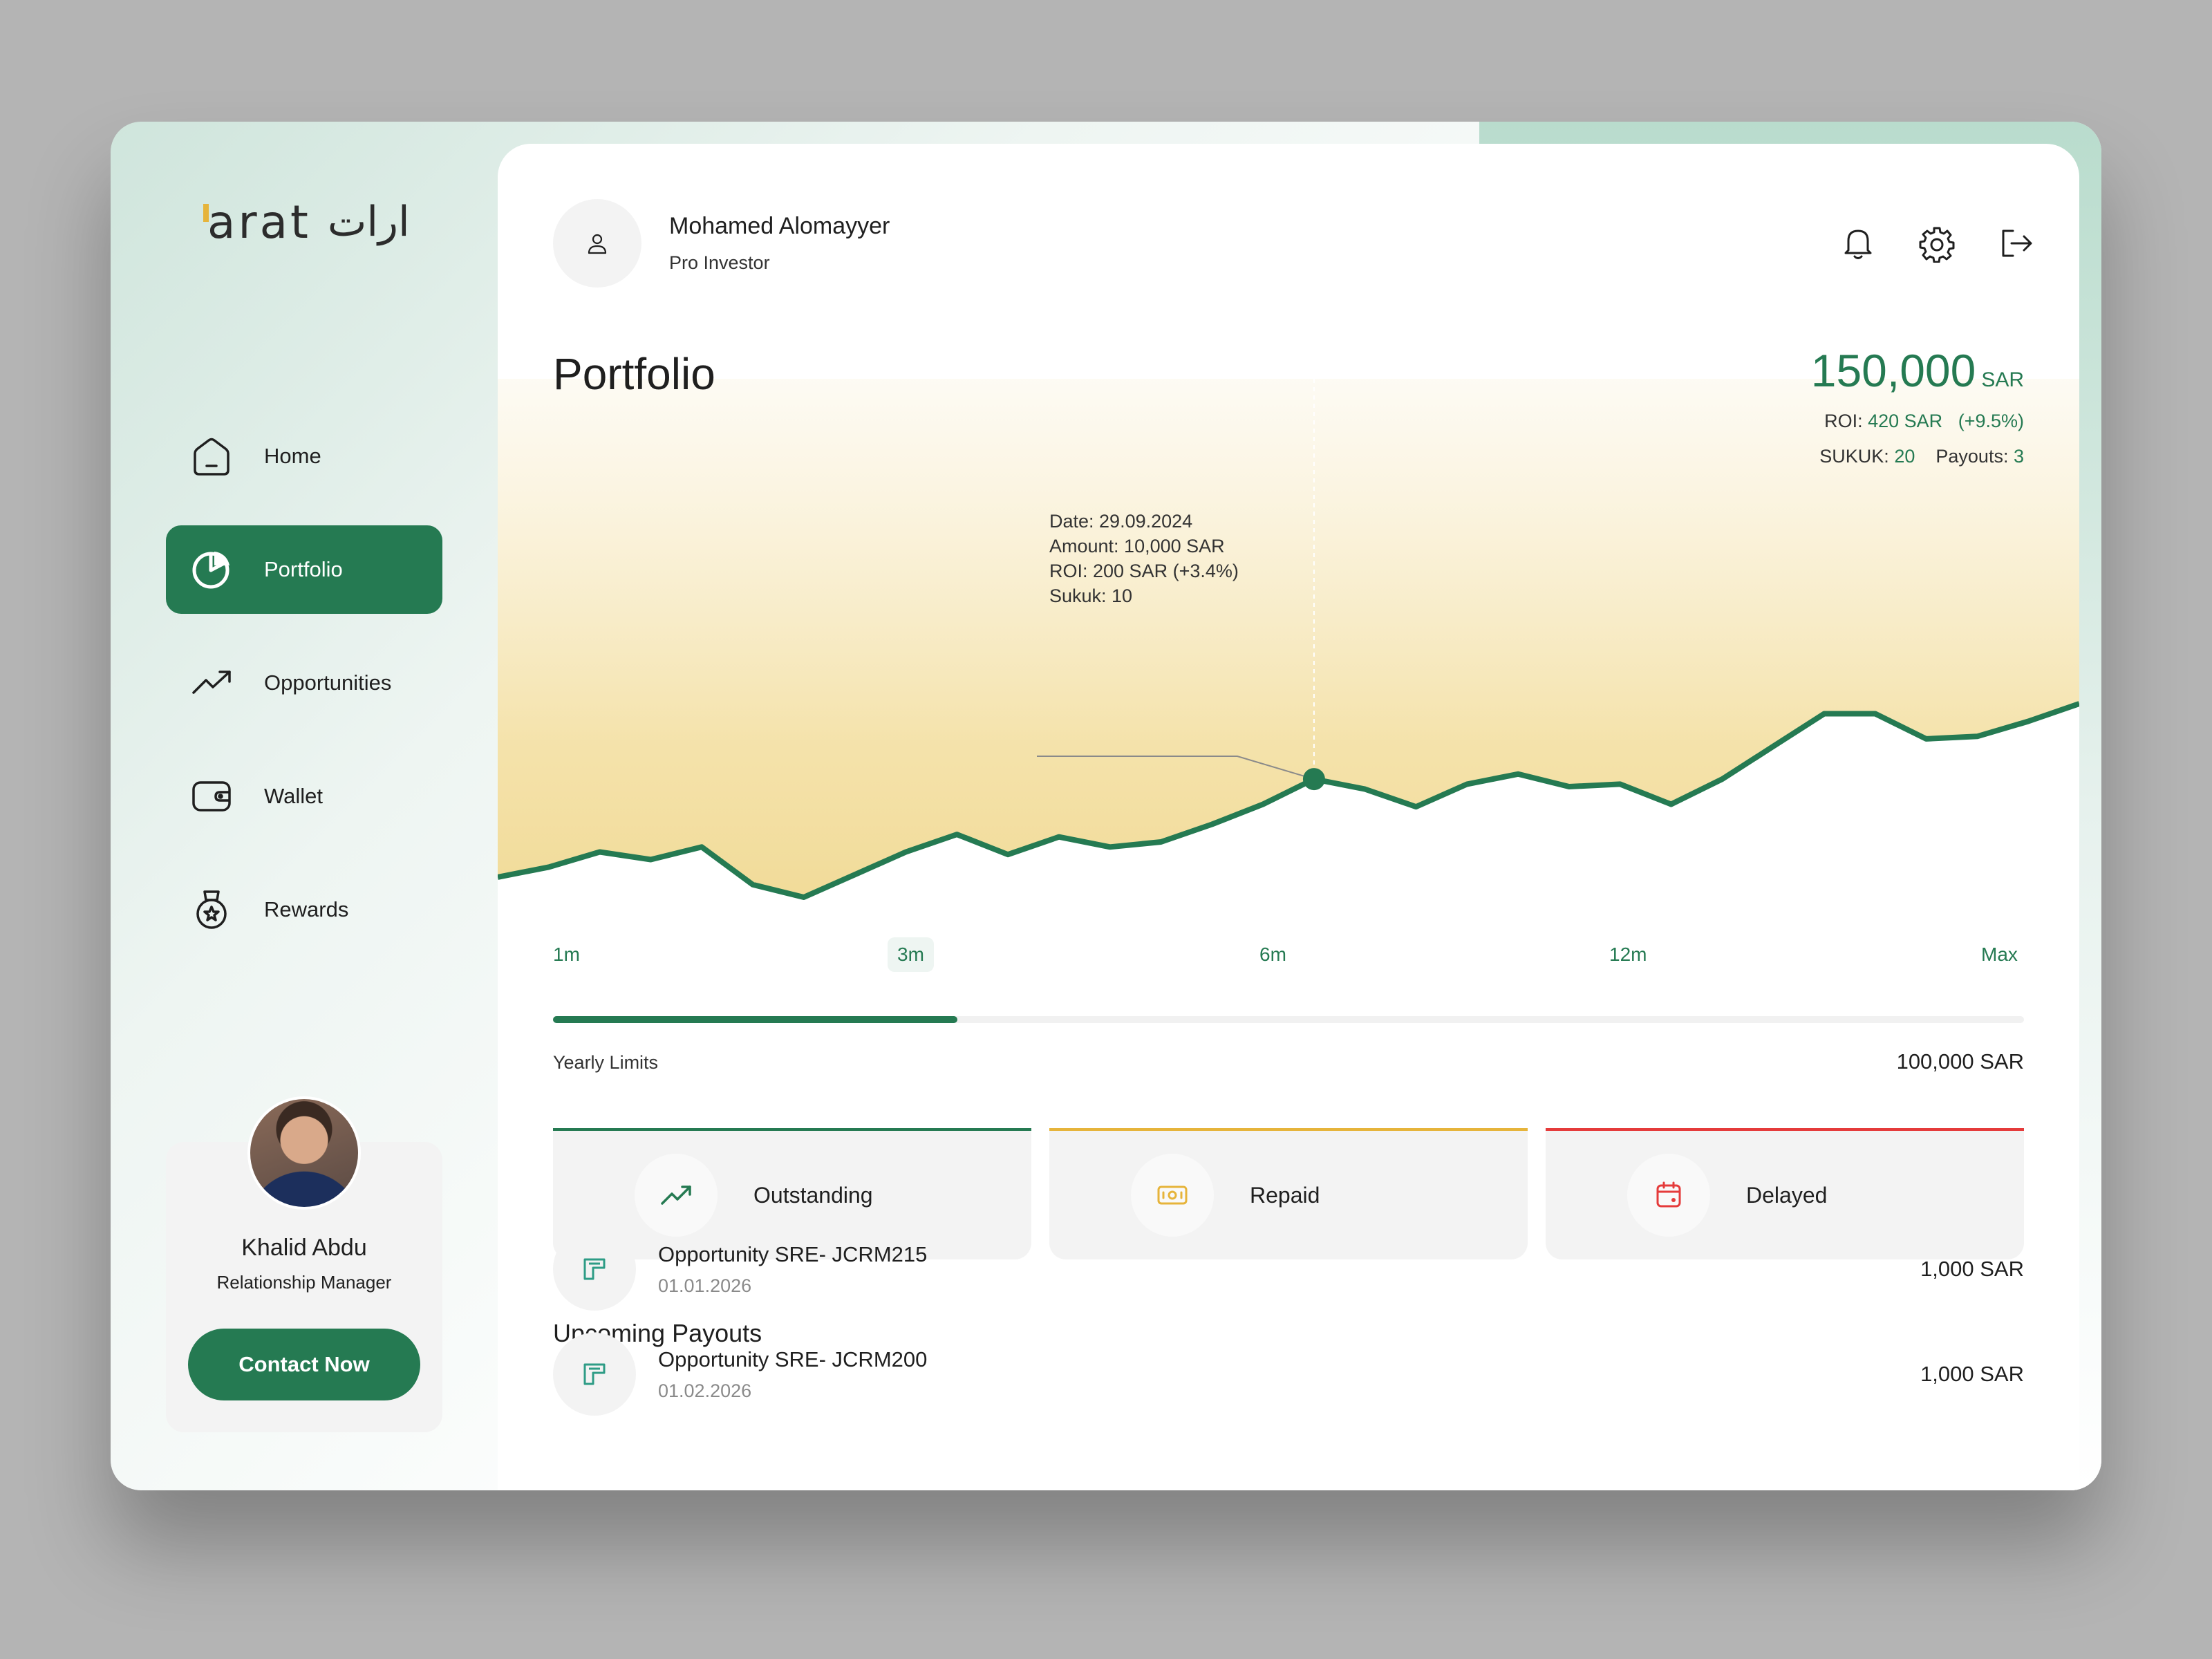 This screenshot has width=2212, height=1659. I want to click on total-currency: SAR, so click(2003, 379).